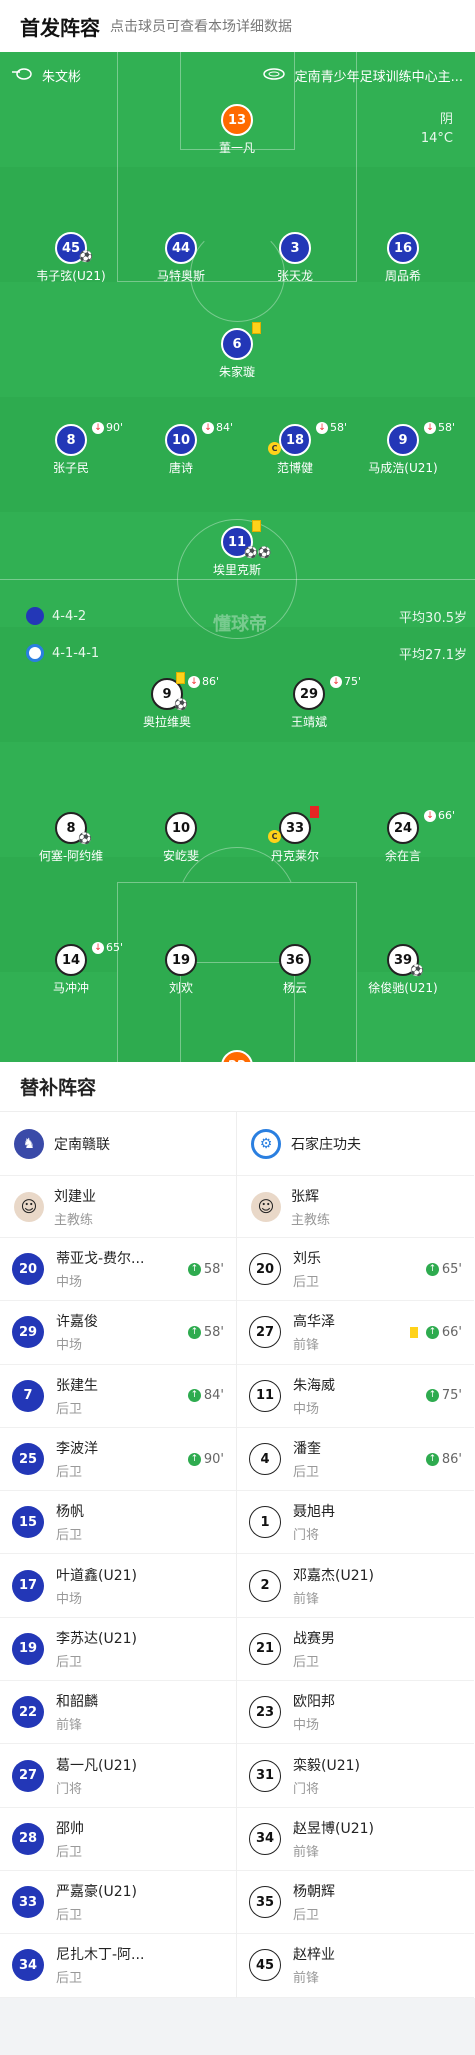 The height and width of the screenshot is (2055, 475). I want to click on home-team-logo, so click(35, 653).